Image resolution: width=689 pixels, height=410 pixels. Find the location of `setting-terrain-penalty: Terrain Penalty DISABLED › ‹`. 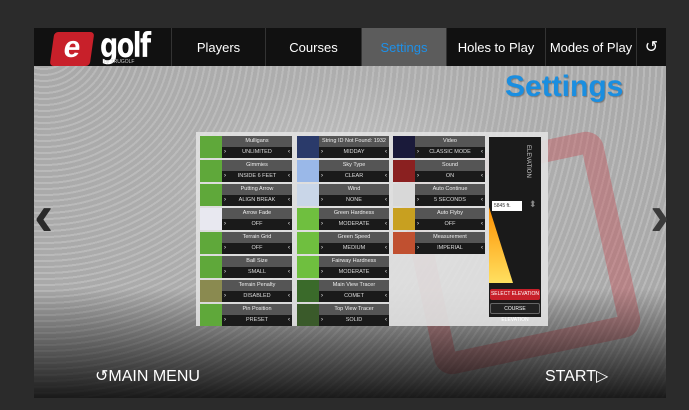

setting-terrain-penalty: Terrain Penalty DISABLED › ‹ is located at coordinates (246, 291).